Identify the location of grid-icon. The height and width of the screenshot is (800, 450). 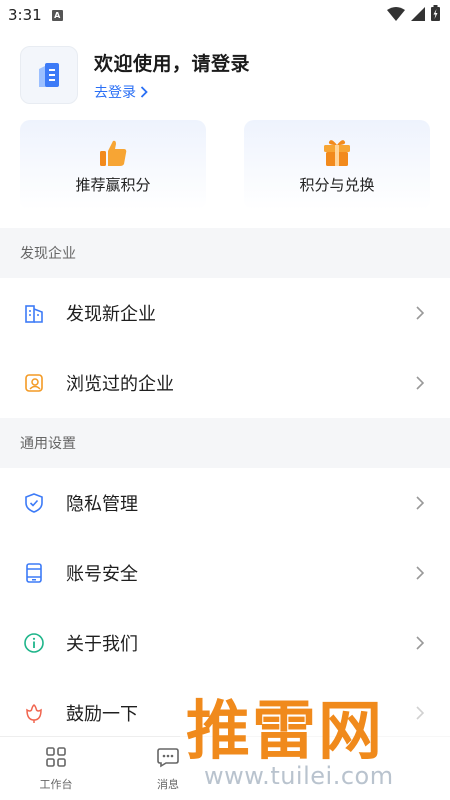
(56, 759).